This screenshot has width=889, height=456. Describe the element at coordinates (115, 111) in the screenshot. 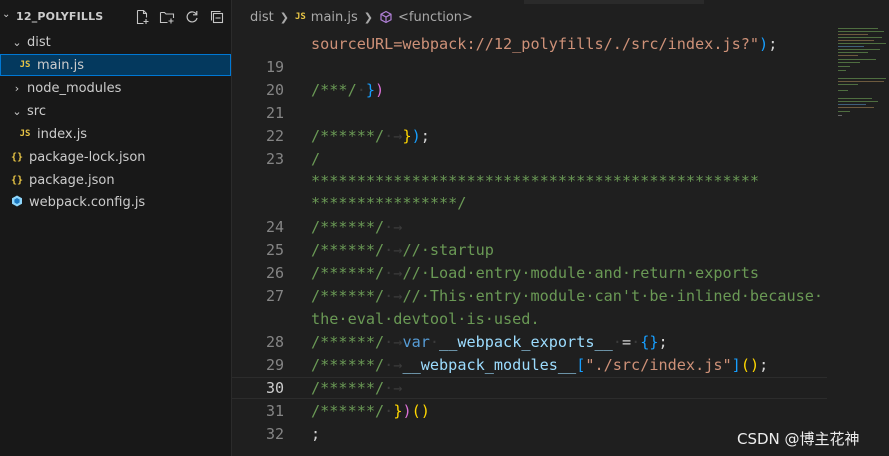

I see `tree-folder-src: ⌄ src` at that location.